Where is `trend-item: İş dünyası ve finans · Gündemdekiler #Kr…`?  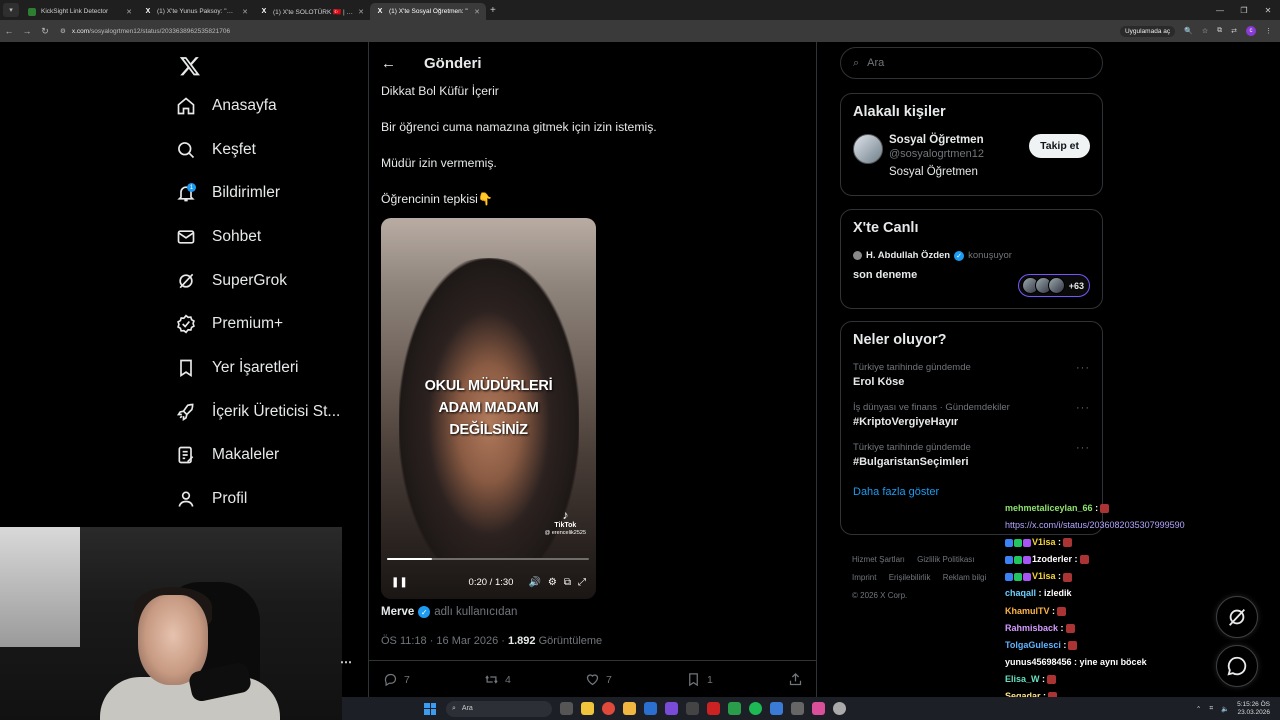 trend-item: İş dünyası ve finans · Gündemdekiler #Kr… is located at coordinates (971, 415).